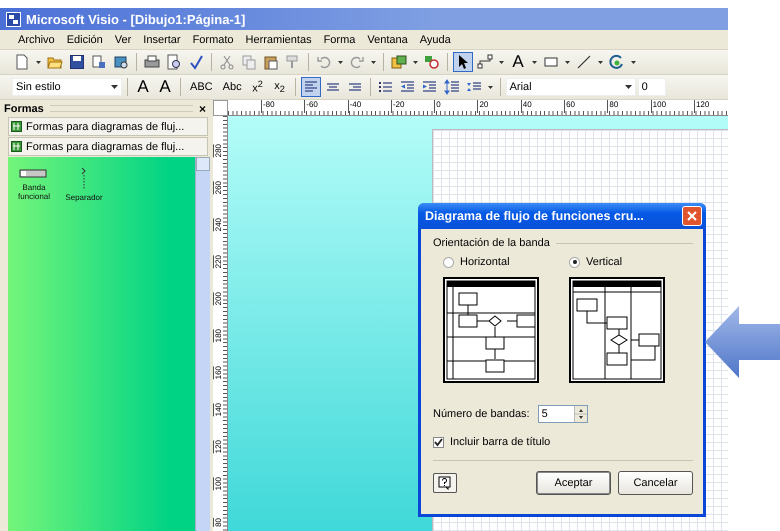  I want to click on ruler-label: 20, so click(499, 106).